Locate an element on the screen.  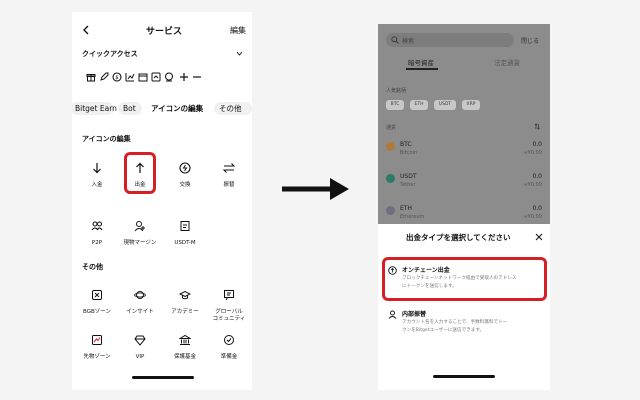
tile-transfer: 振替 is located at coordinates (229, 175).